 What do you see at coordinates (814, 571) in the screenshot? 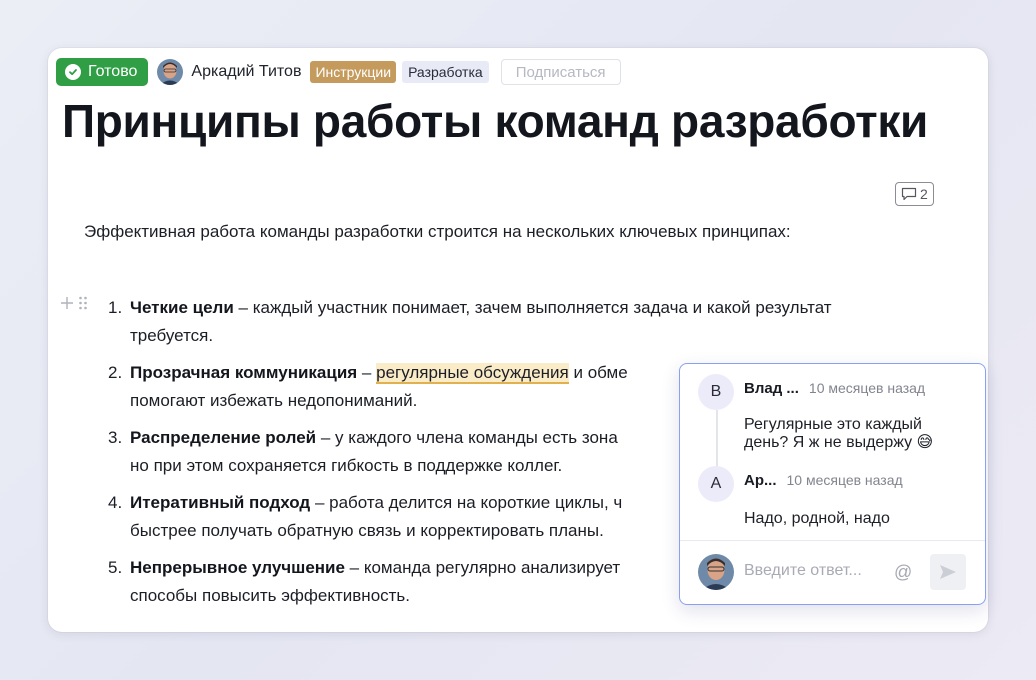
I see `reply-input` at bounding box center [814, 571].